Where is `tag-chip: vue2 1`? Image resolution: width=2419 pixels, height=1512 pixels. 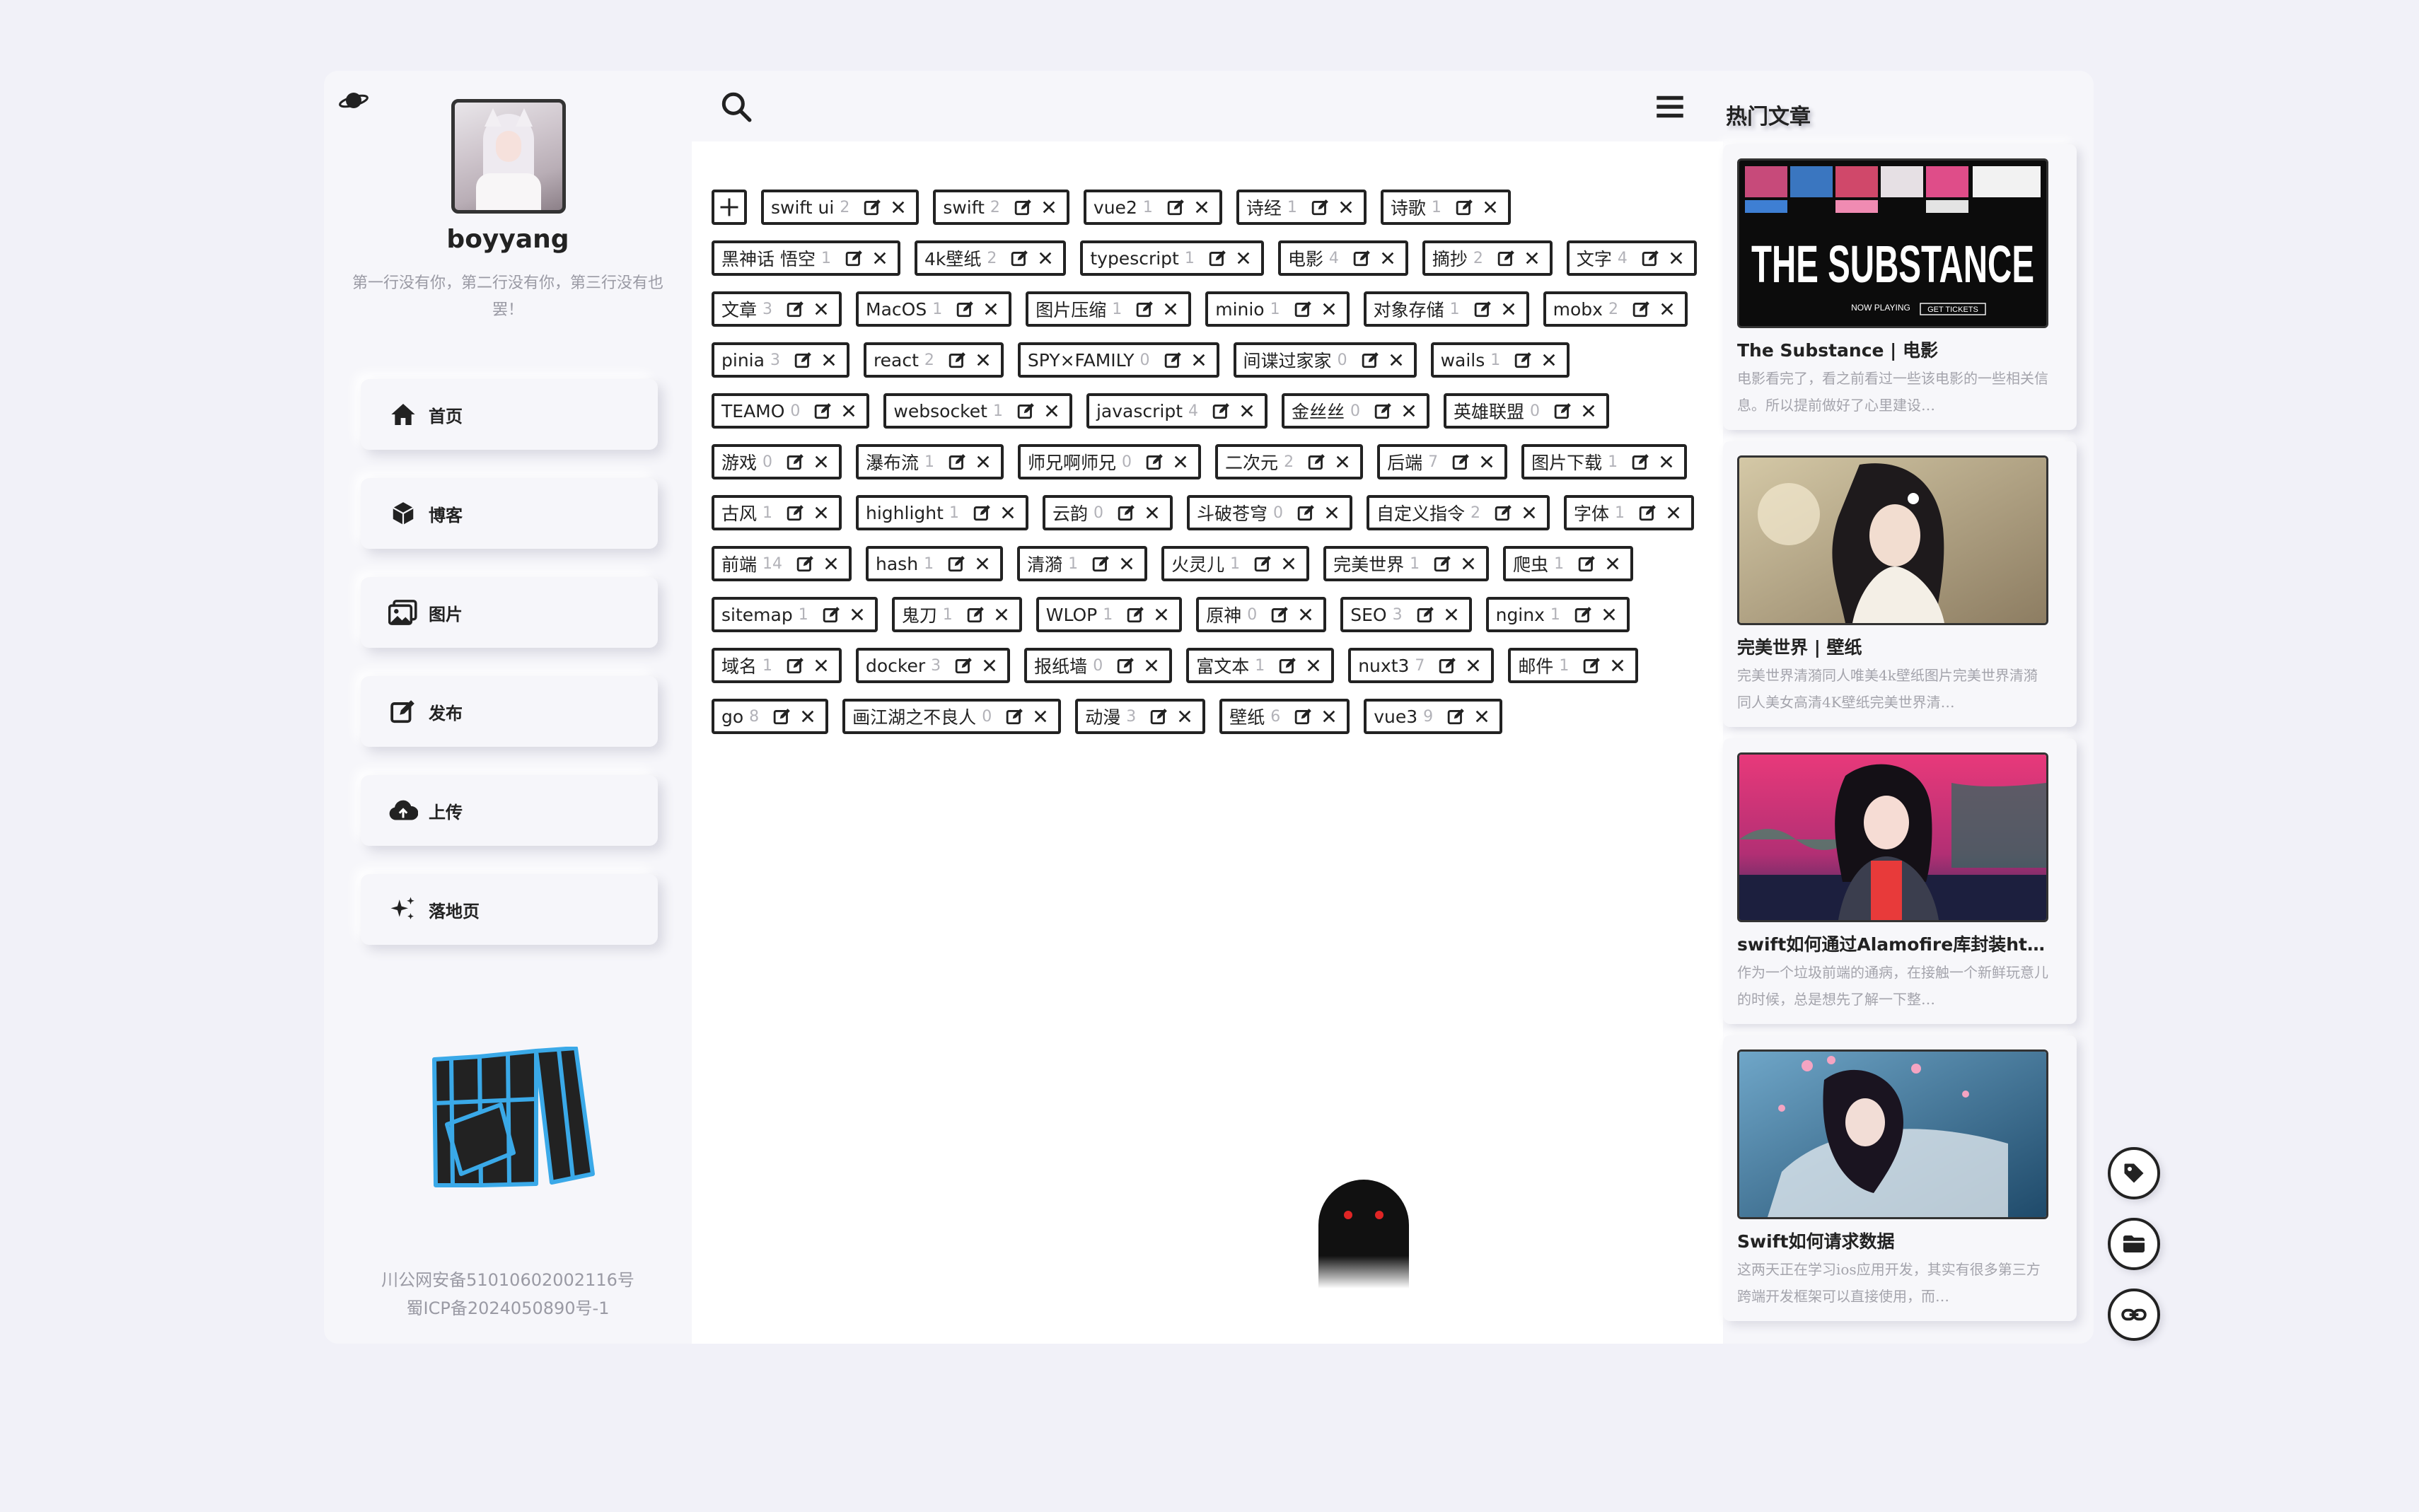
tag-chip: vue2 1 is located at coordinates (1153, 207).